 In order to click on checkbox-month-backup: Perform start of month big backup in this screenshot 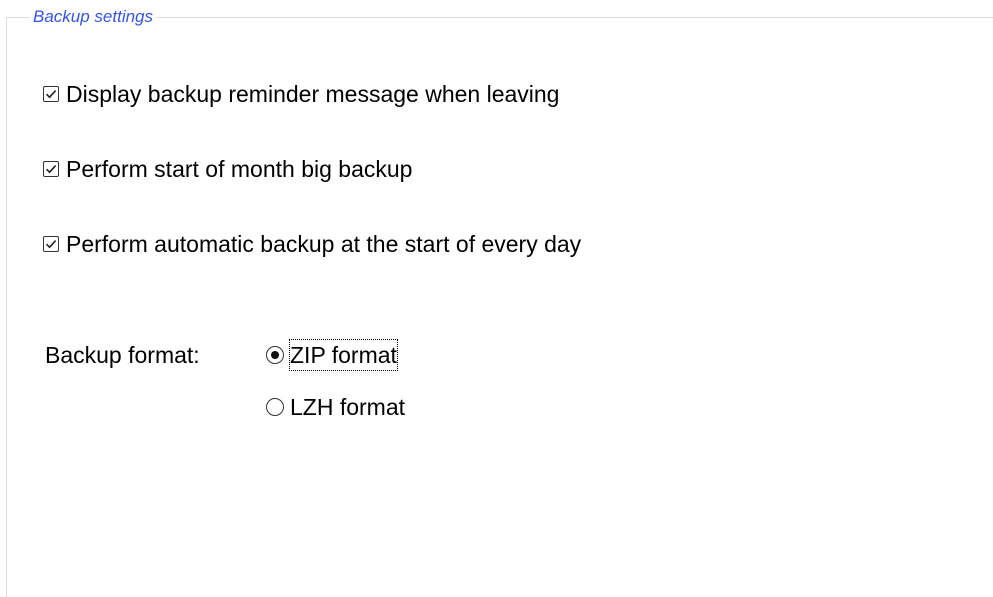, I will do `click(227, 169)`.